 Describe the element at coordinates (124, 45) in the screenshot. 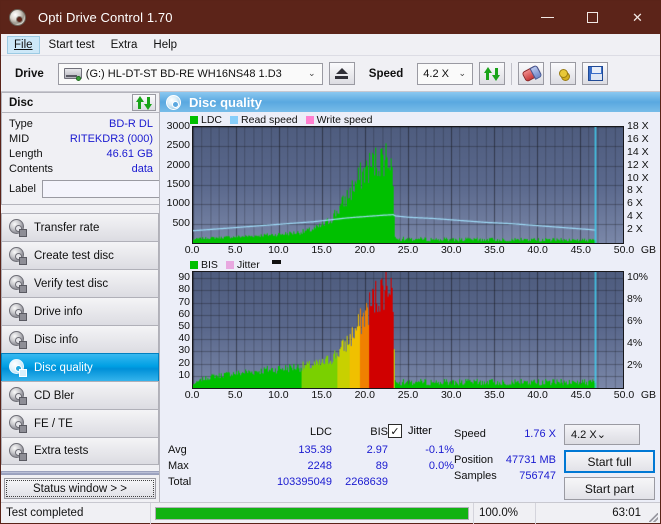

I see `menu-item-extra: Extra` at that location.